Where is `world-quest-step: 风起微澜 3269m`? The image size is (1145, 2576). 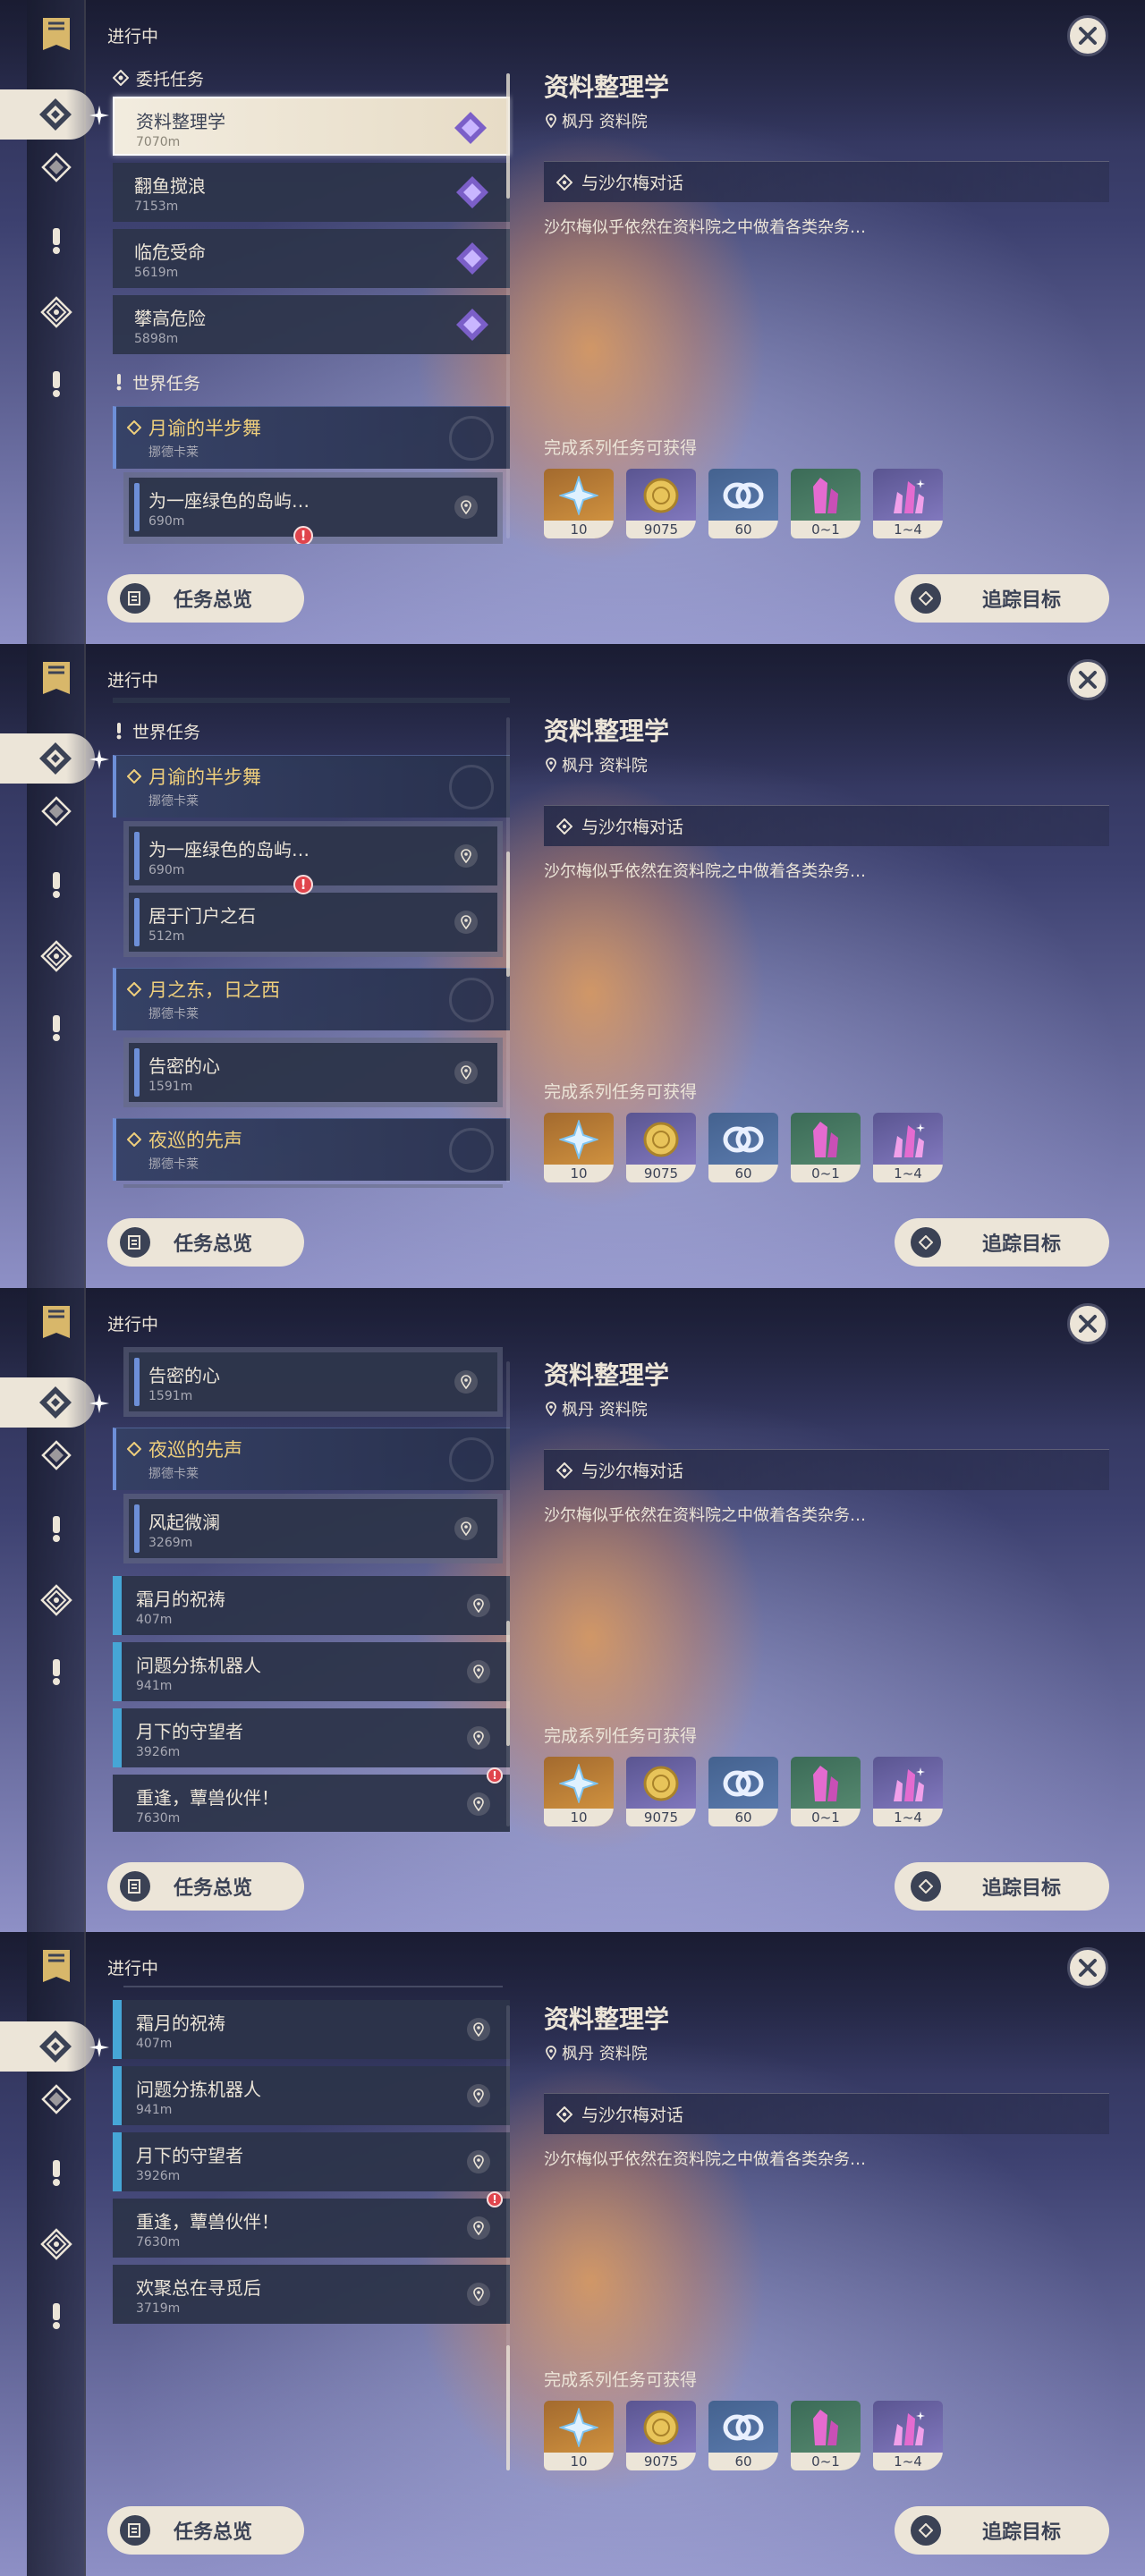 world-quest-step: 风起微澜 3269m is located at coordinates (313, 1528).